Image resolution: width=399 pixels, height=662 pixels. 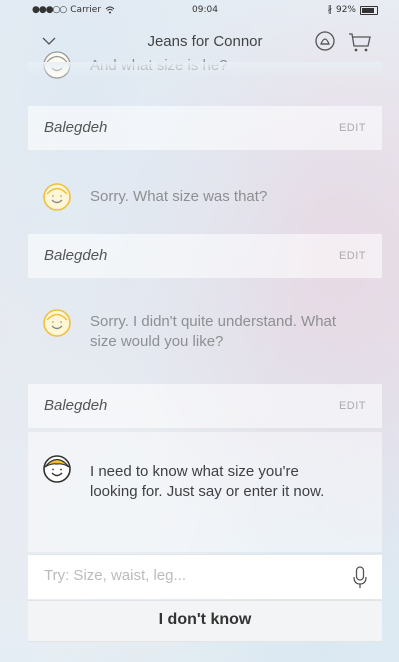 I want to click on status-bar: ●●●○○ Carrier 09:04 ∦ 92%, so click(x=205, y=10).